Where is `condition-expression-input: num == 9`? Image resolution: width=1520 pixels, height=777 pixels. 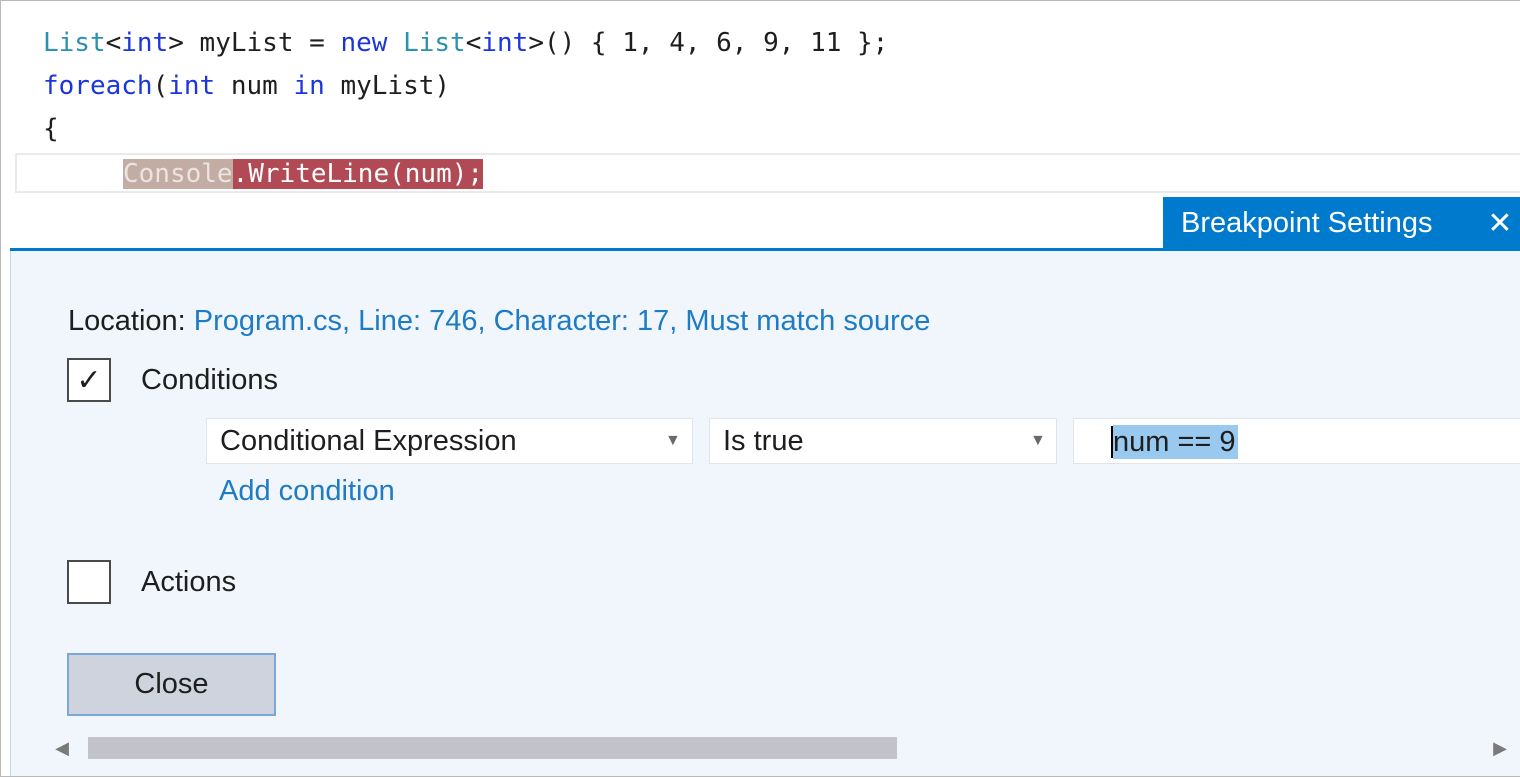 condition-expression-input: num == 9 is located at coordinates (1296, 441).